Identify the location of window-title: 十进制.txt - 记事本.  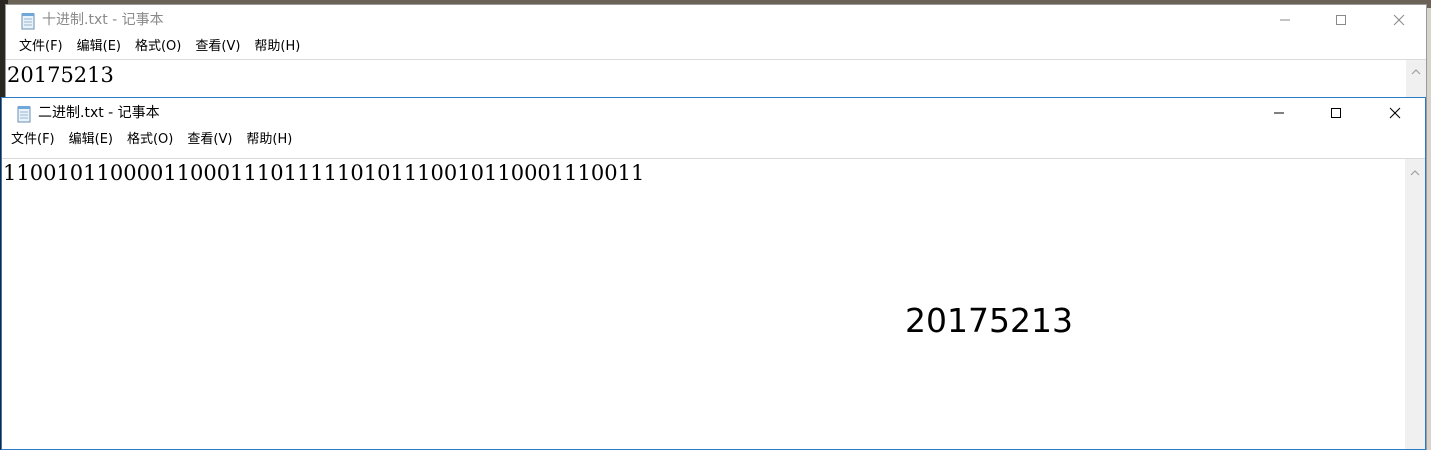
(103, 20).